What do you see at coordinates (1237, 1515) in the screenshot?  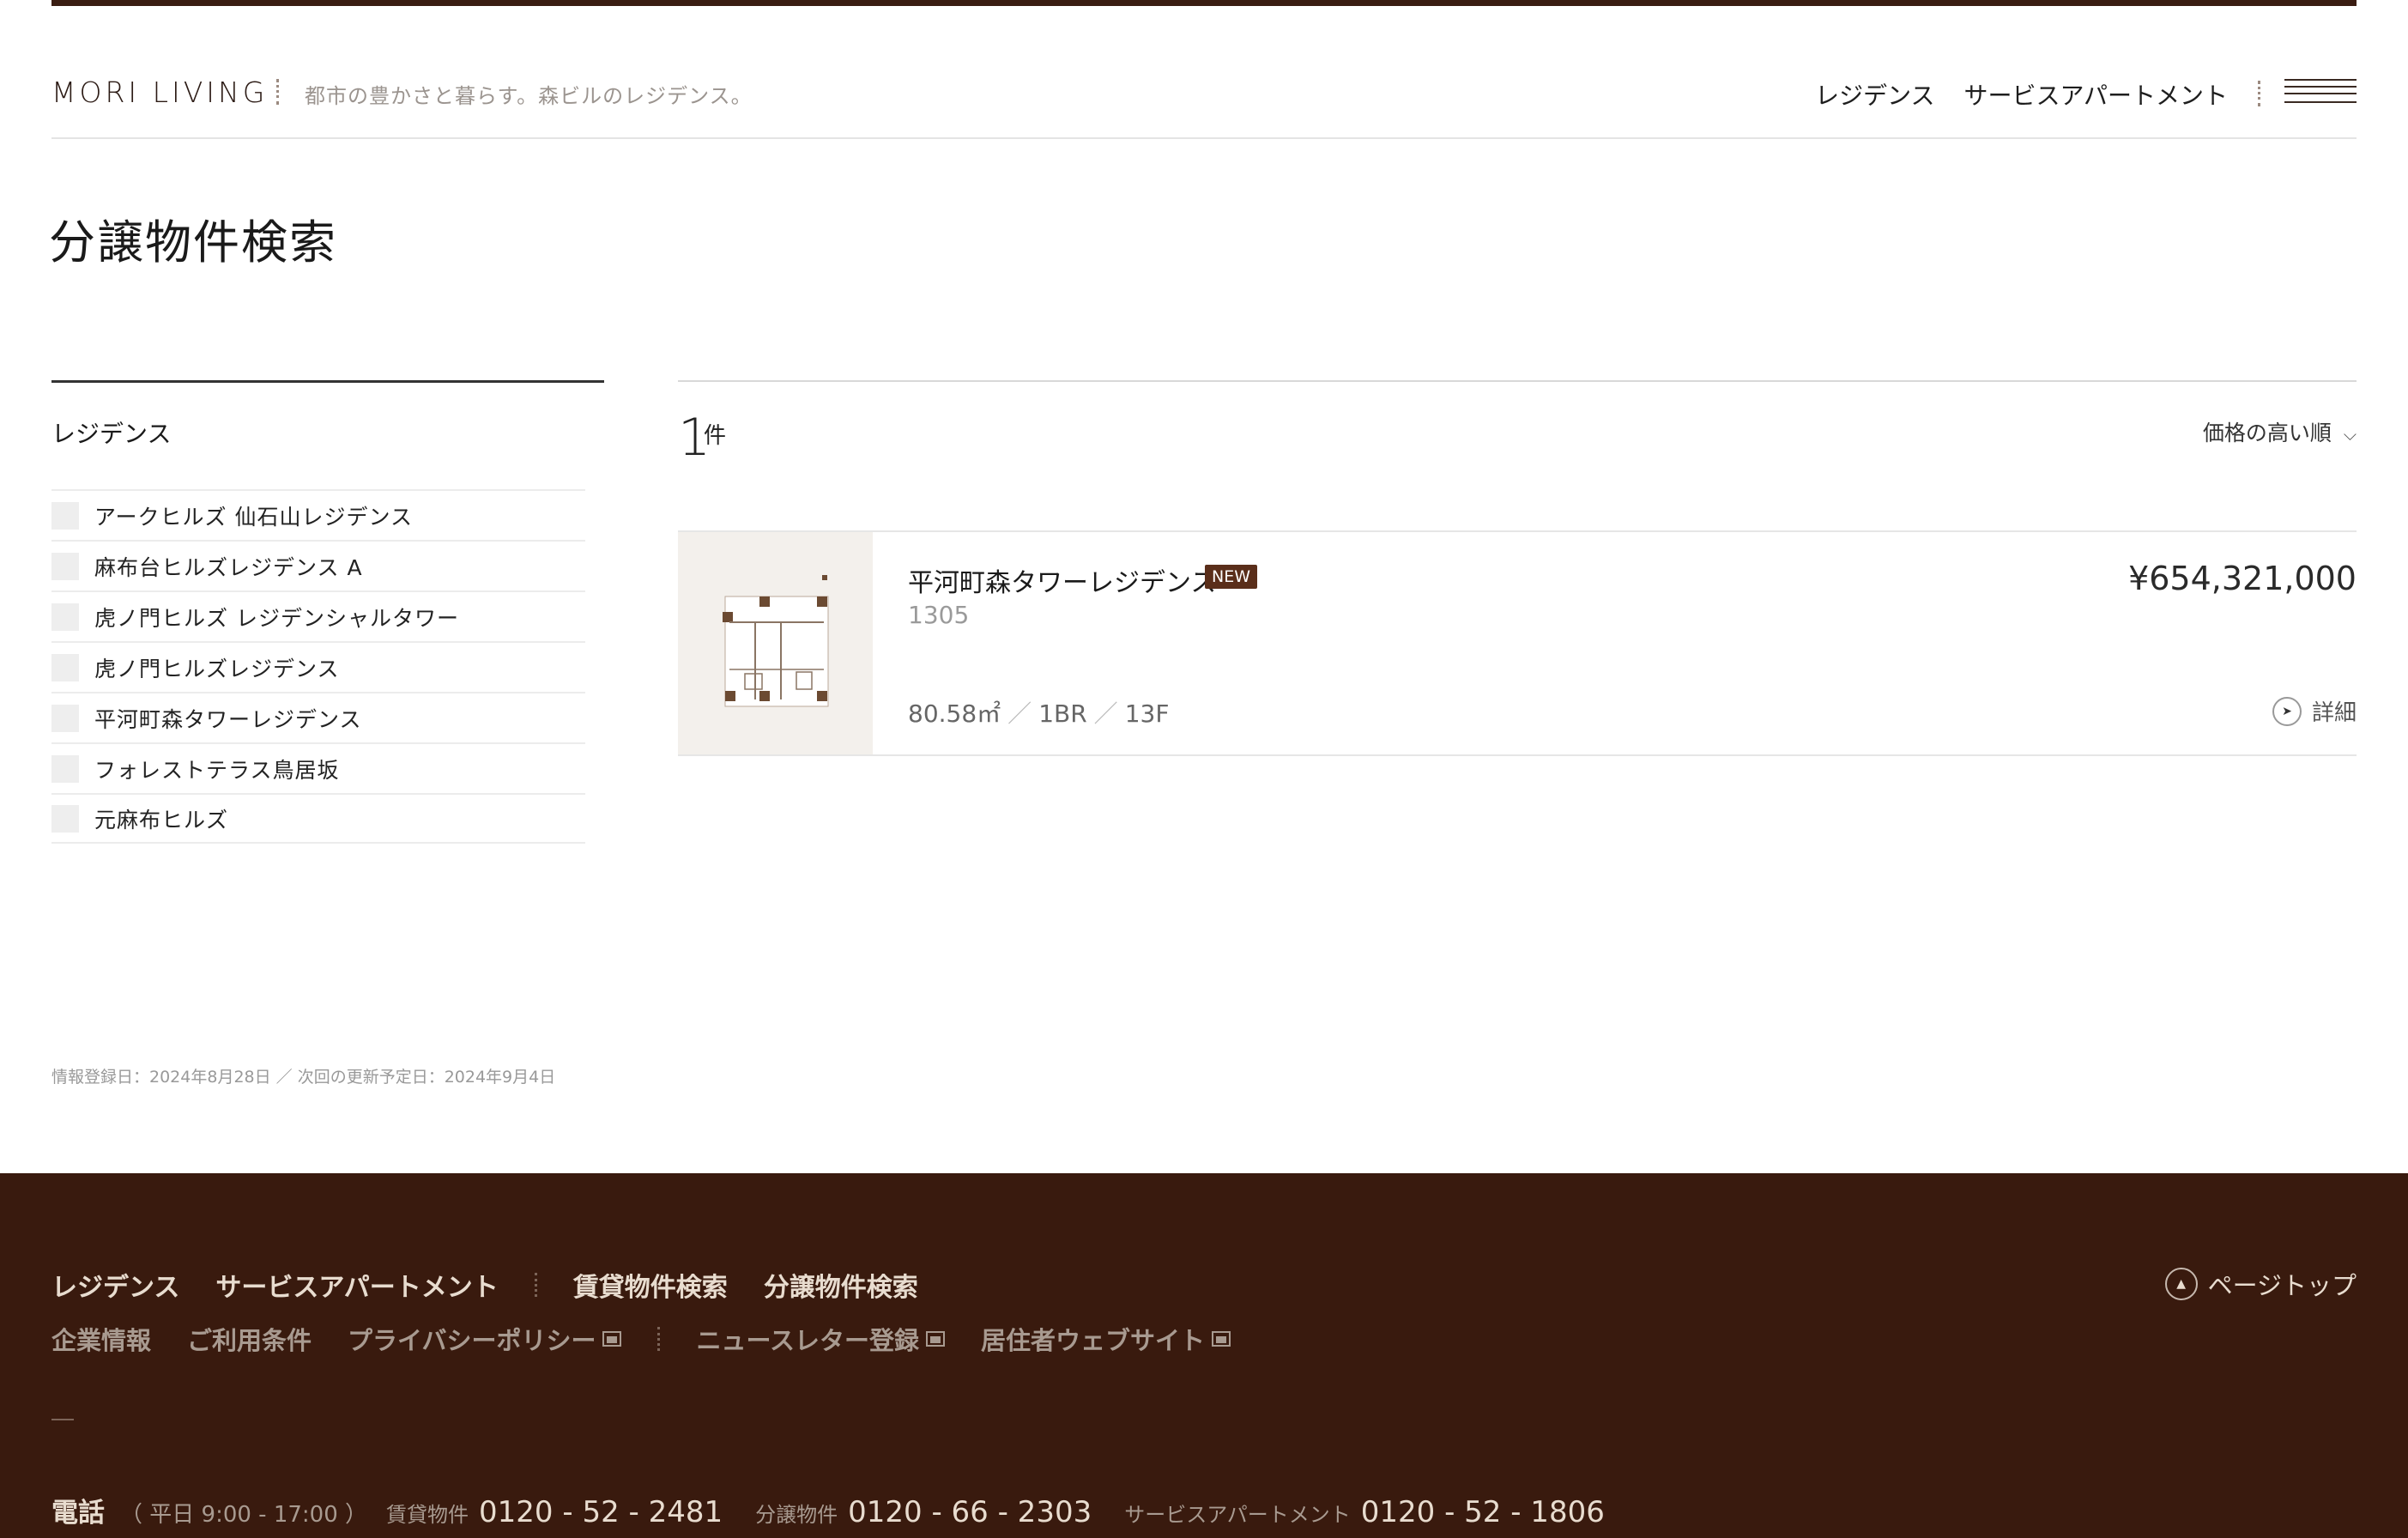 I see `phone-category-service-apartment: サービスアパートメント` at bounding box center [1237, 1515].